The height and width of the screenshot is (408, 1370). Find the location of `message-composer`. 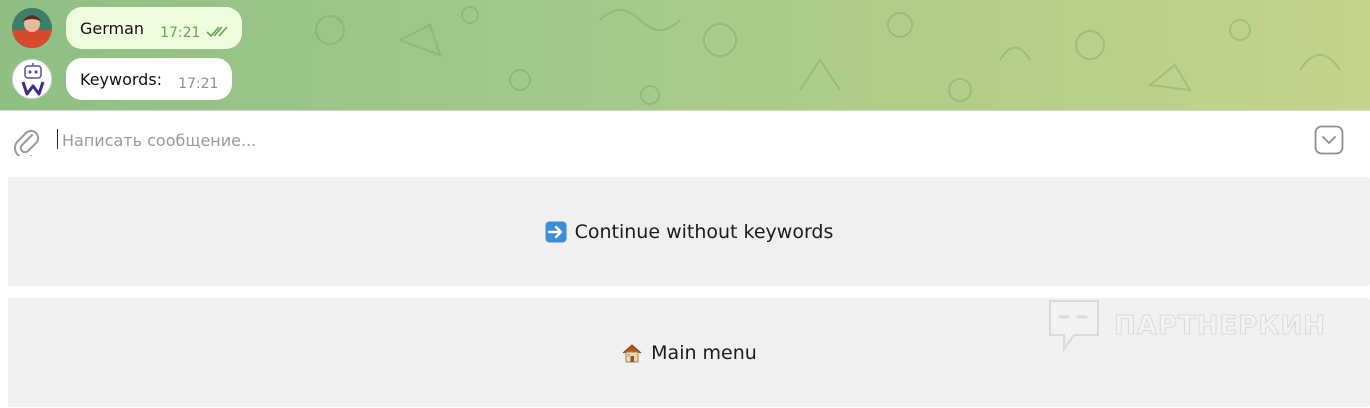

message-composer is located at coordinates (685, 141).